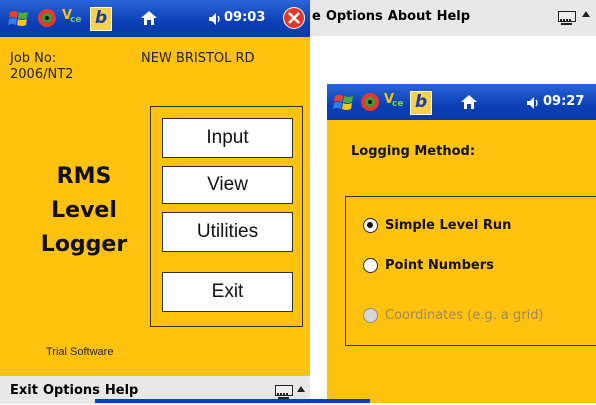 The width and height of the screenshot is (596, 405). What do you see at coordinates (33, 58) in the screenshot?
I see `job-label: Job No:` at bounding box center [33, 58].